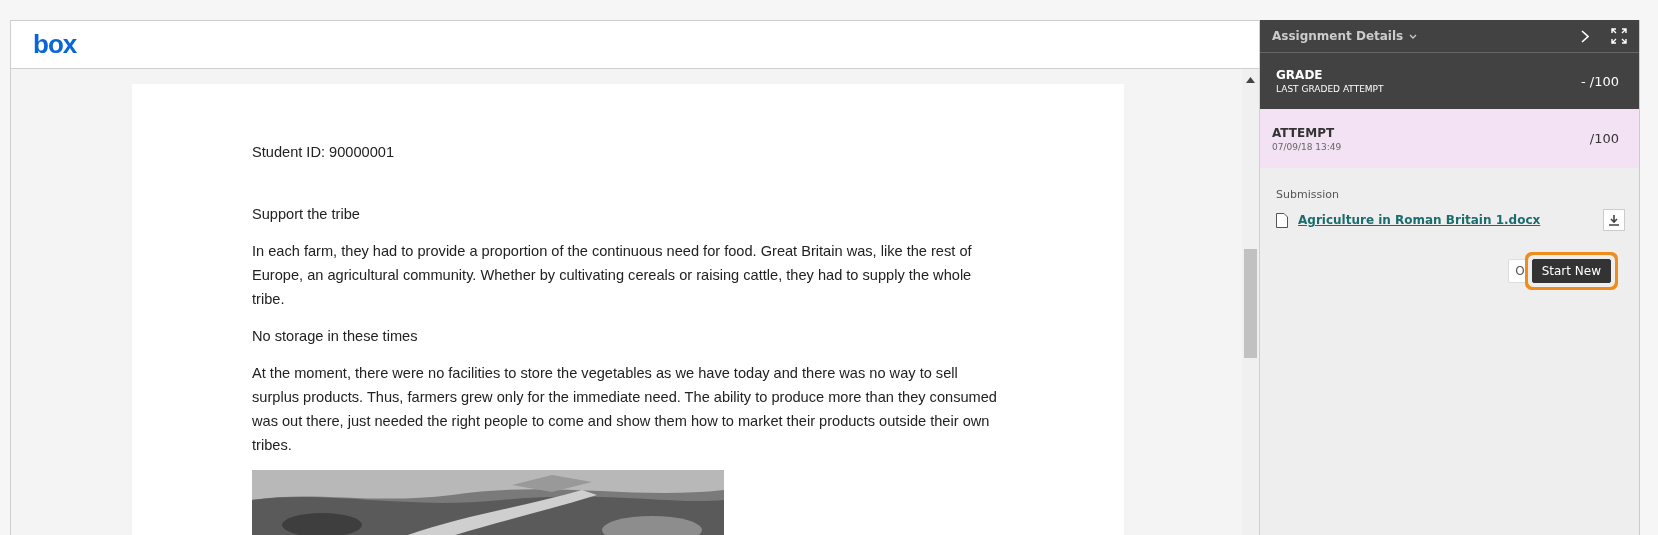 The height and width of the screenshot is (535, 1658). Describe the element at coordinates (1449, 138) in the screenshot. I see `attempt-row: ATTEMPT 07/09/18 13:49 /100` at that location.